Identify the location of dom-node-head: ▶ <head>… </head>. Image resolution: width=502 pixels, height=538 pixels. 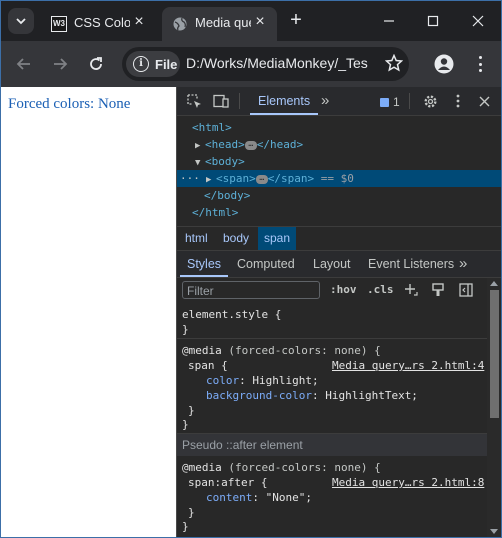
(249, 144).